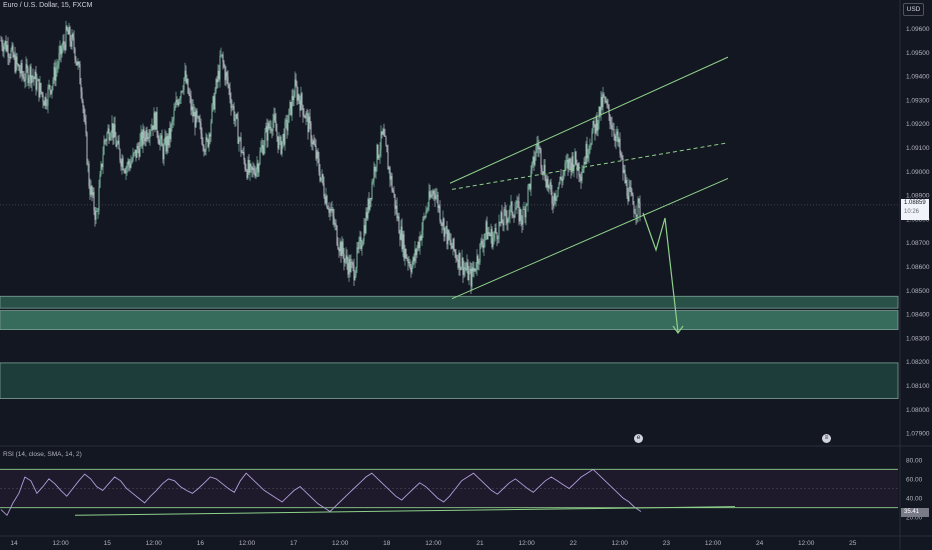  What do you see at coordinates (913, 9) in the screenshot?
I see `currency-selector: USD` at bounding box center [913, 9].